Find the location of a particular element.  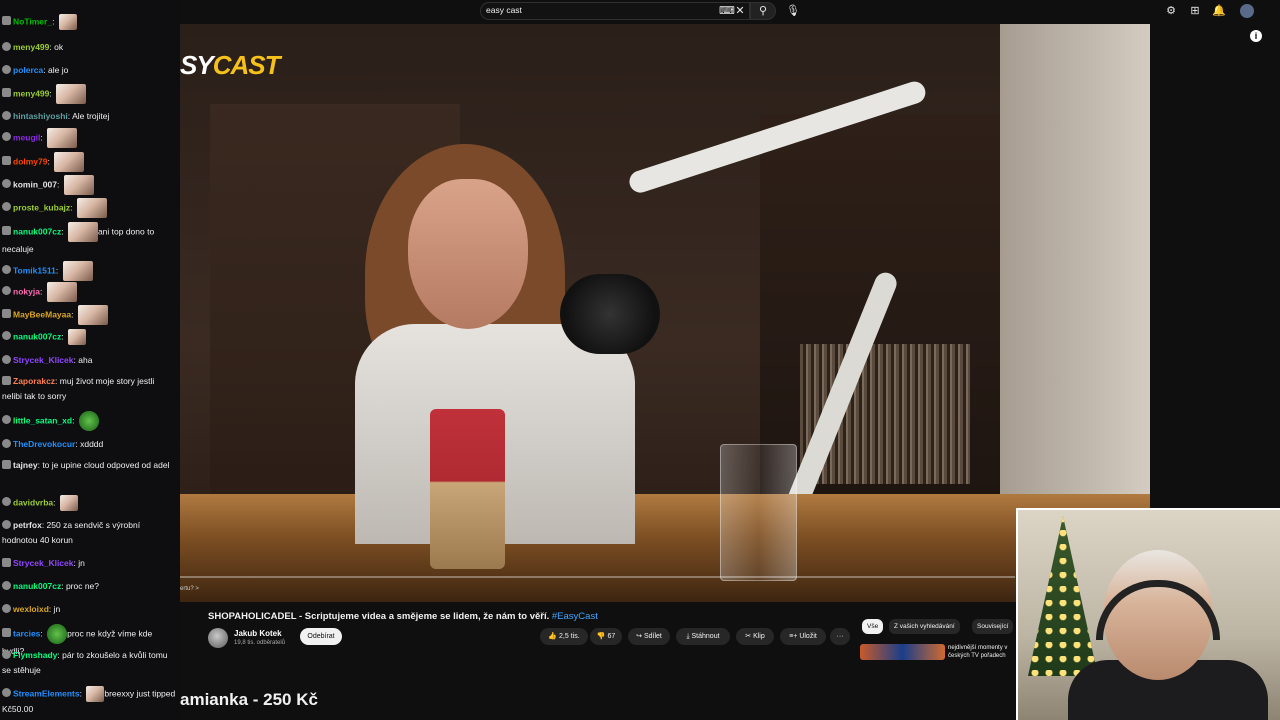

chat-username: meugil is located at coordinates (26, 137).